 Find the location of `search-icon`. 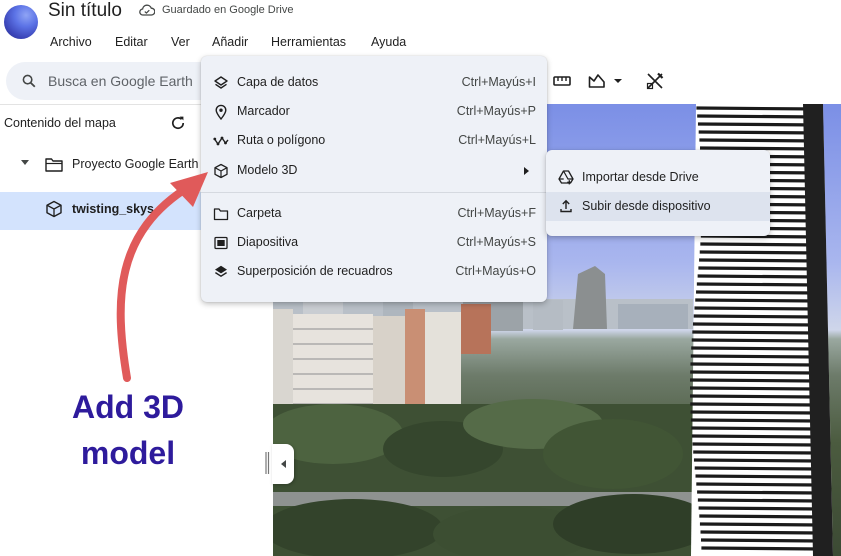

search-icon is located at coordinates (29, 81).